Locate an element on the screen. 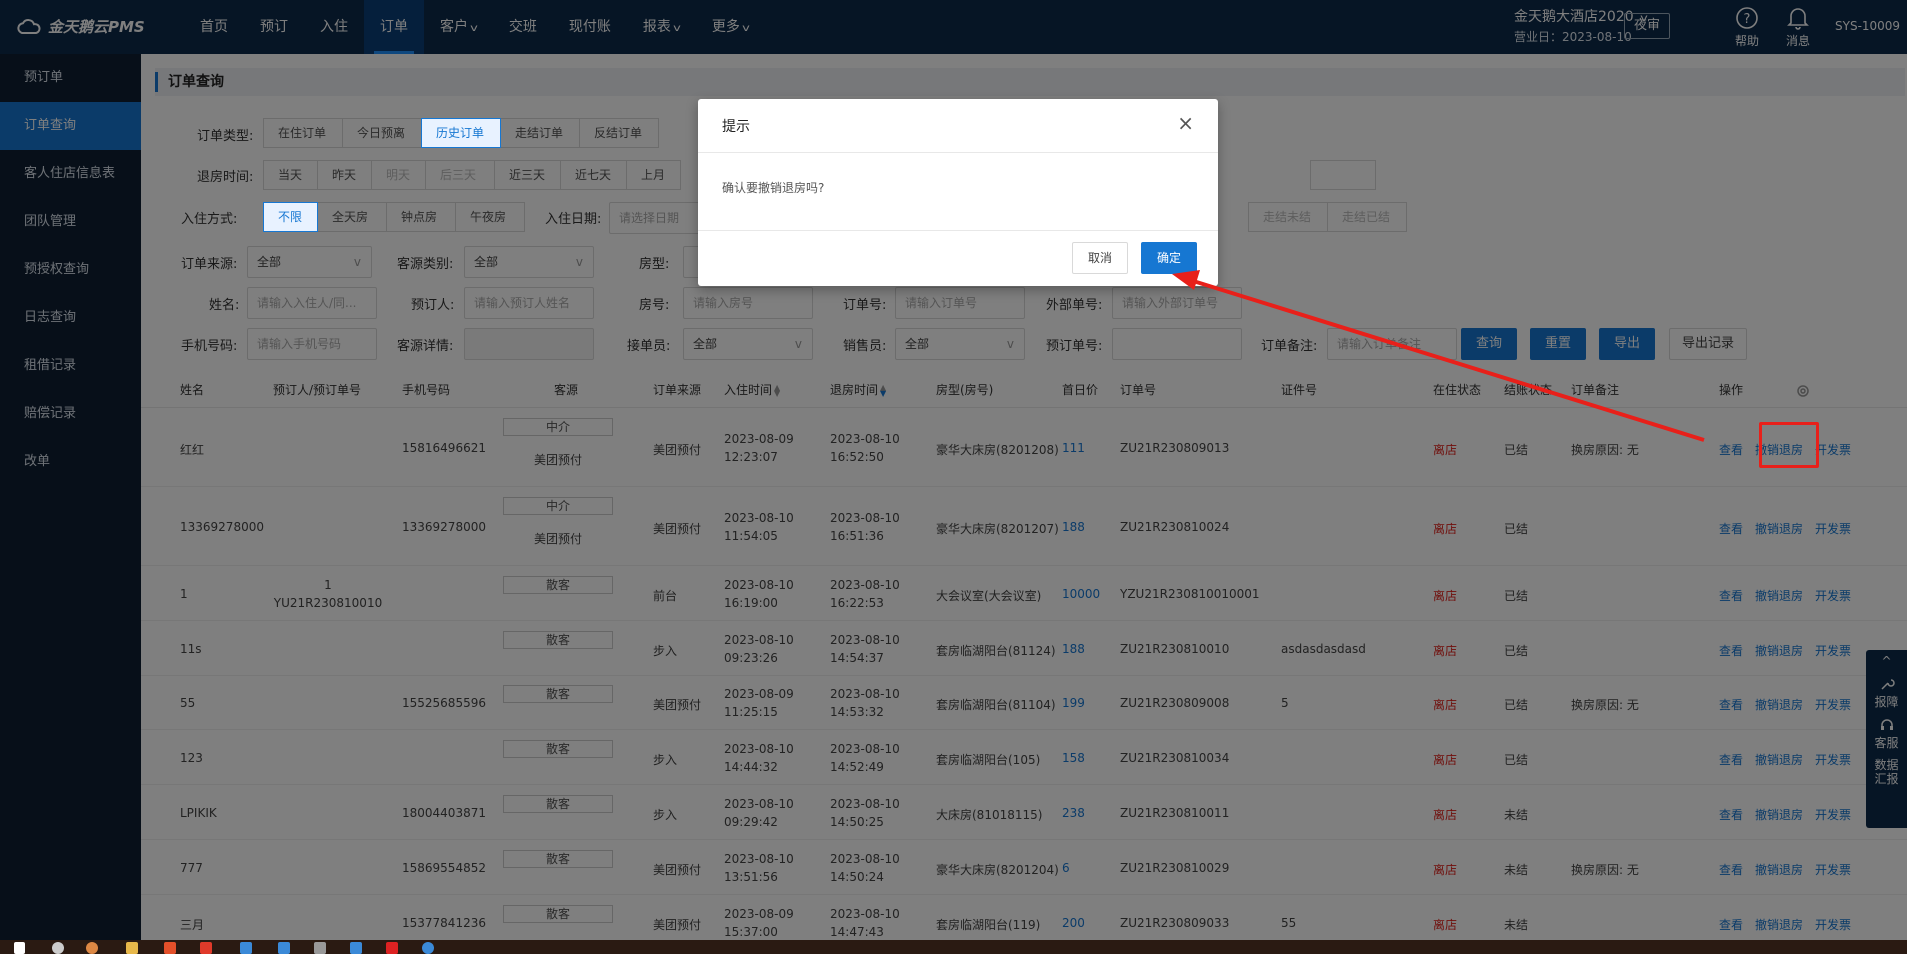  annotation-arrow-line is located at coordinates (1447, 360).